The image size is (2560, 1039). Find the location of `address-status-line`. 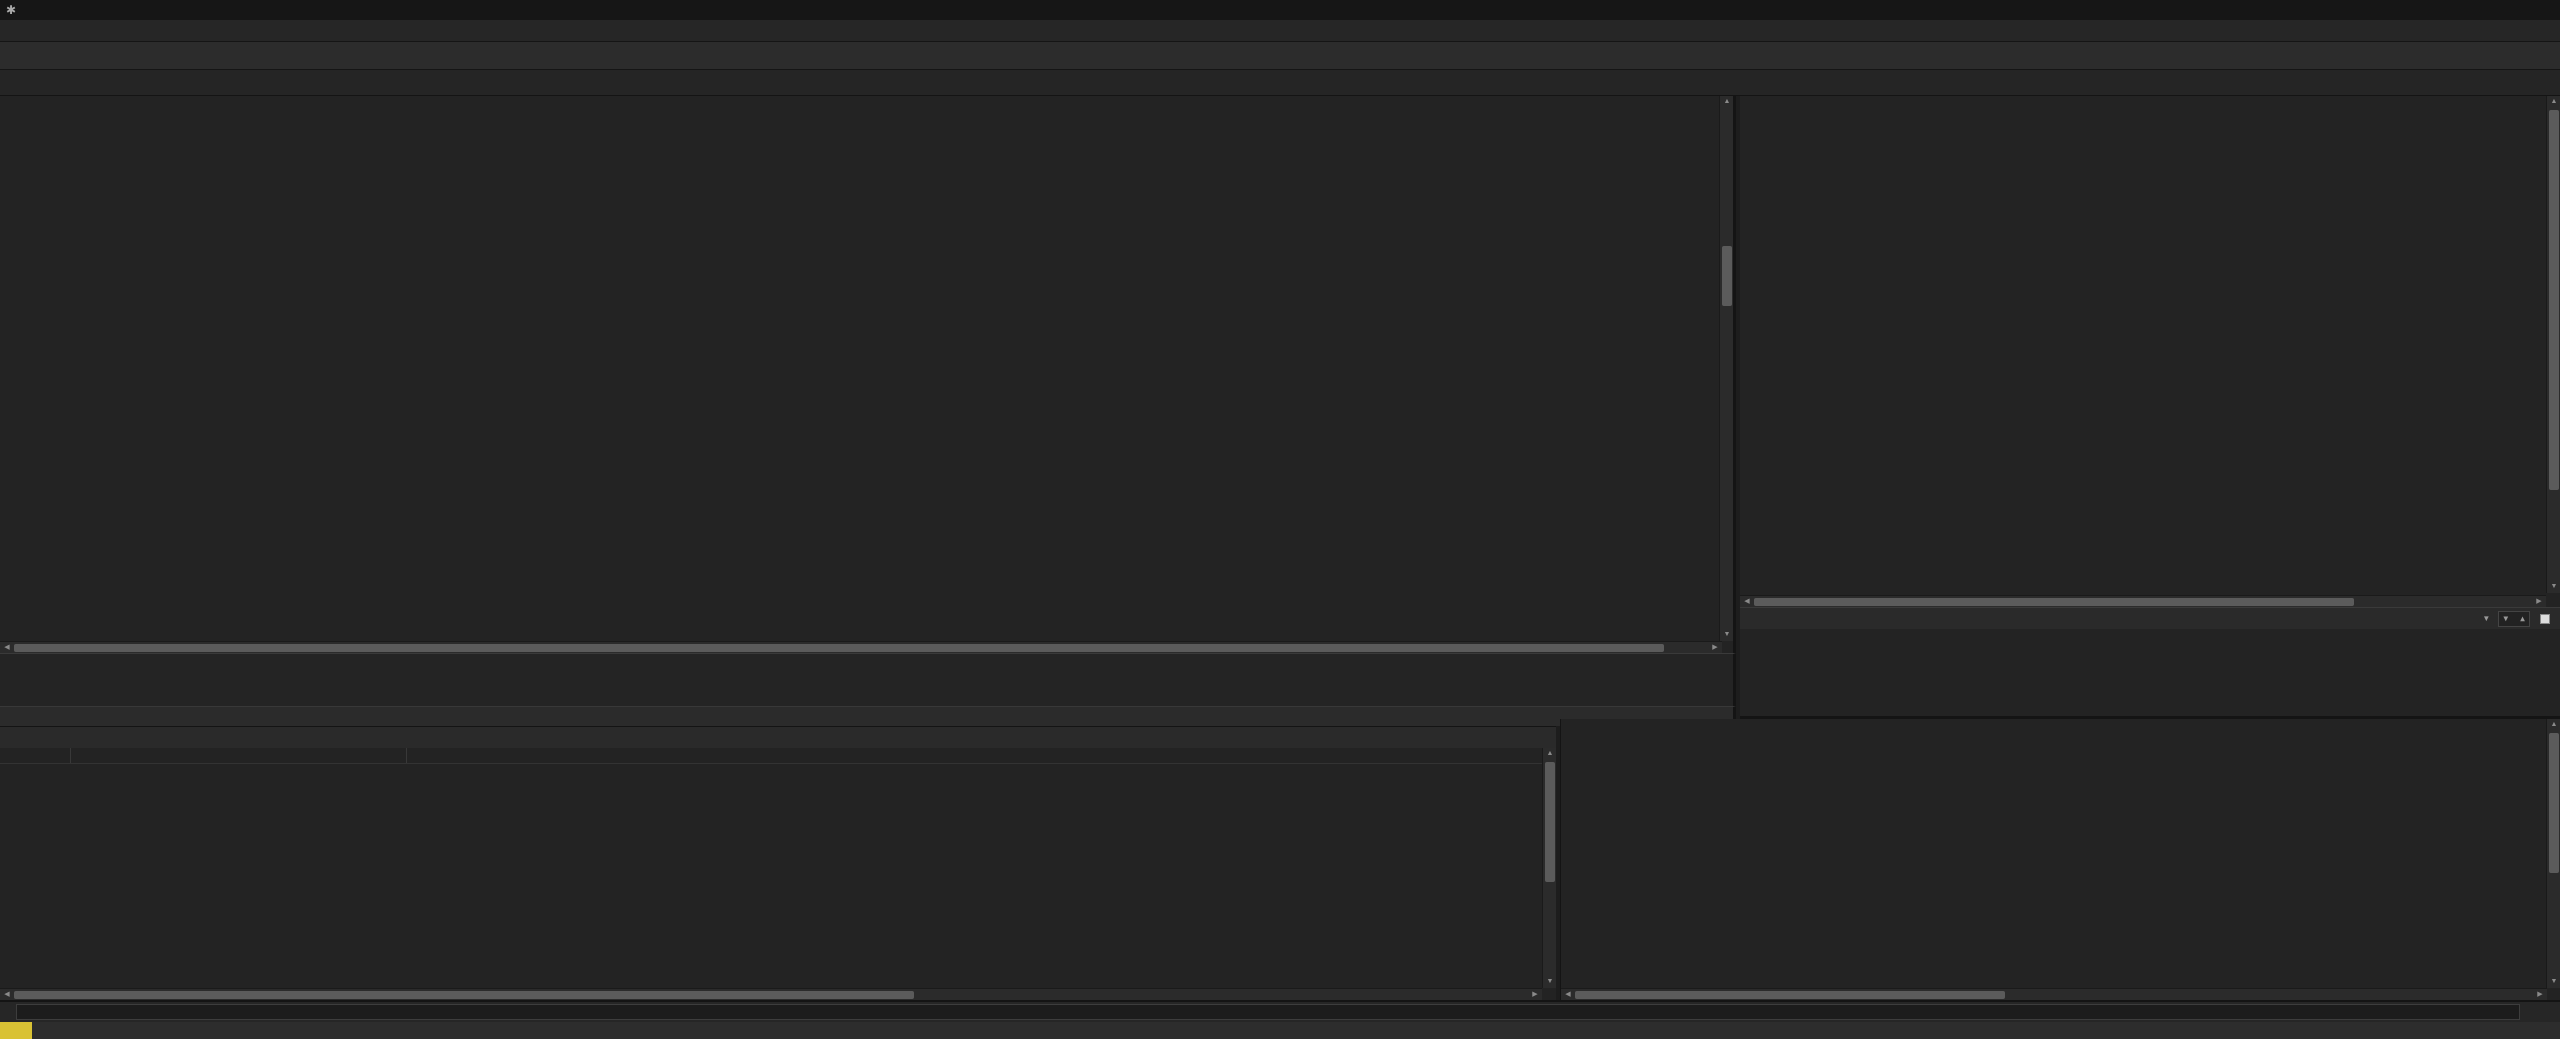

address-status-line is located at coordinates (868, 716).